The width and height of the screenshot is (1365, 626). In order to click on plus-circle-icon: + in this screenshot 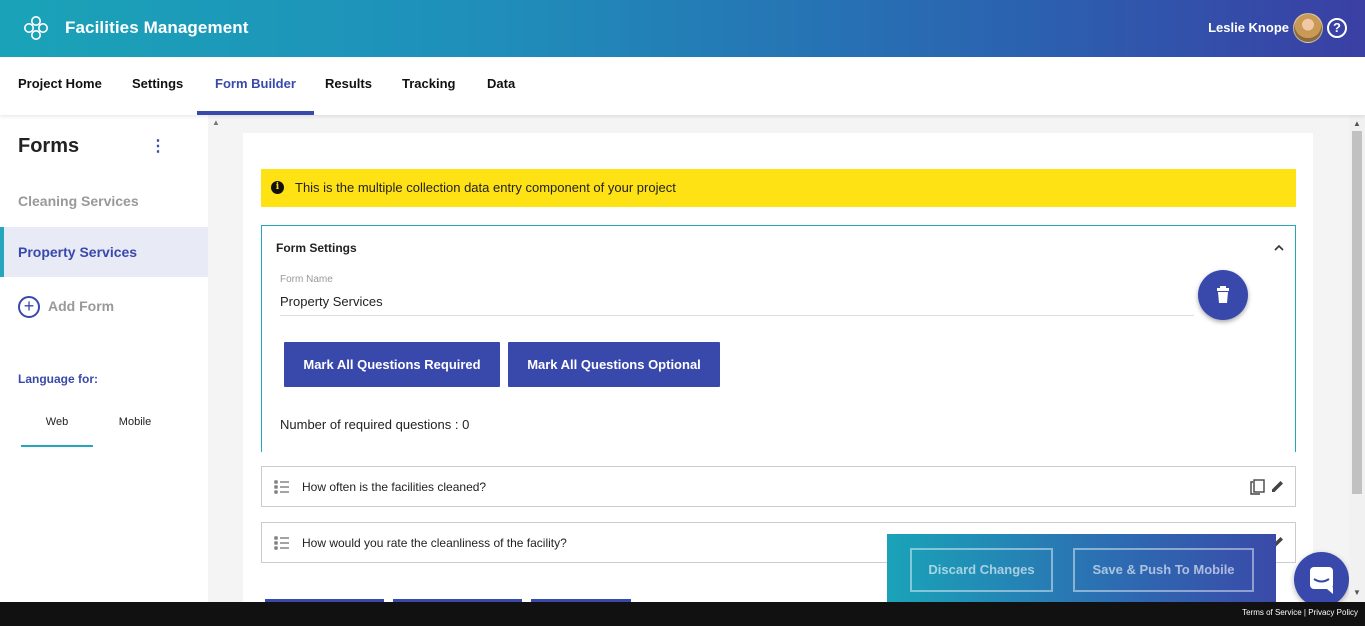, I will do `click(29, 307)`.